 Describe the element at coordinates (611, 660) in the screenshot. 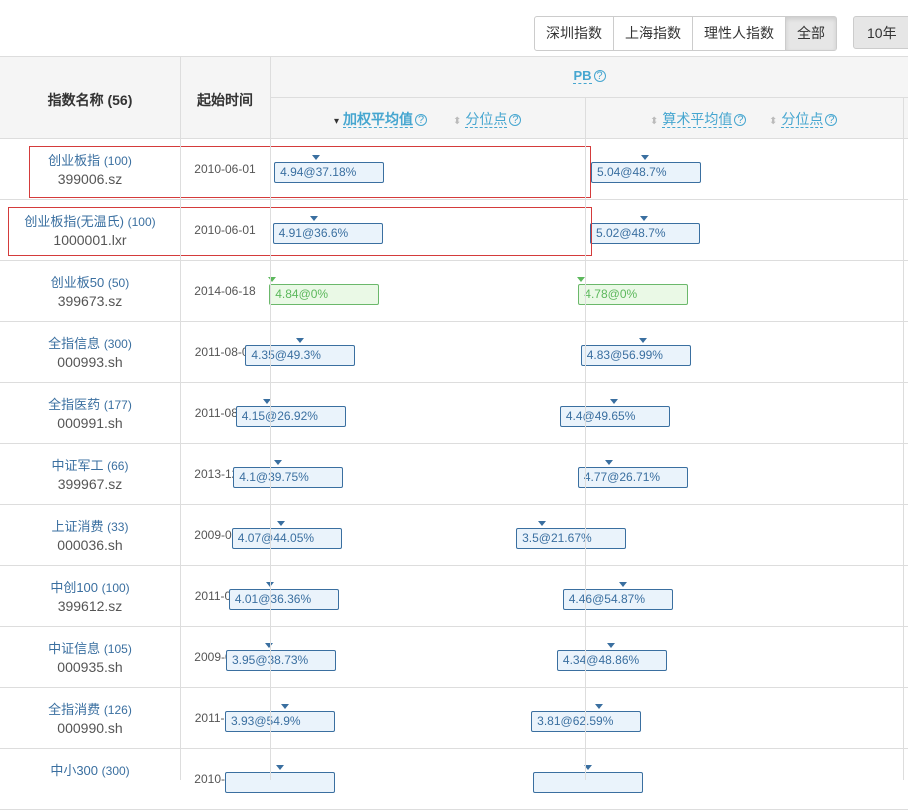

I see `arith-pb-value: 4.34@48.86%` at that location.